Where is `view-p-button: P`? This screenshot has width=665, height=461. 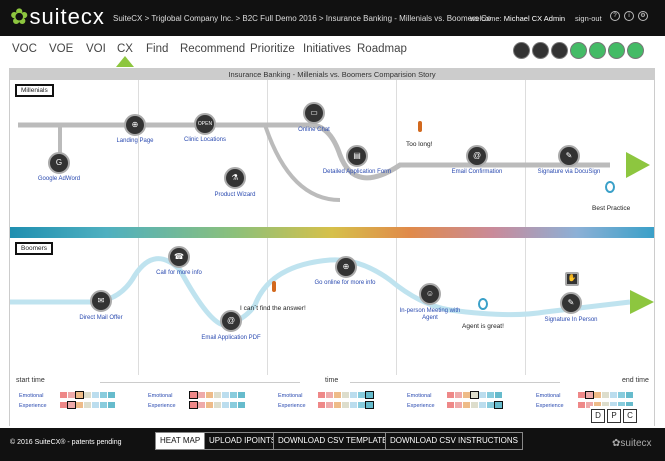
view-p-button: P is located at coordinates (614, 416).